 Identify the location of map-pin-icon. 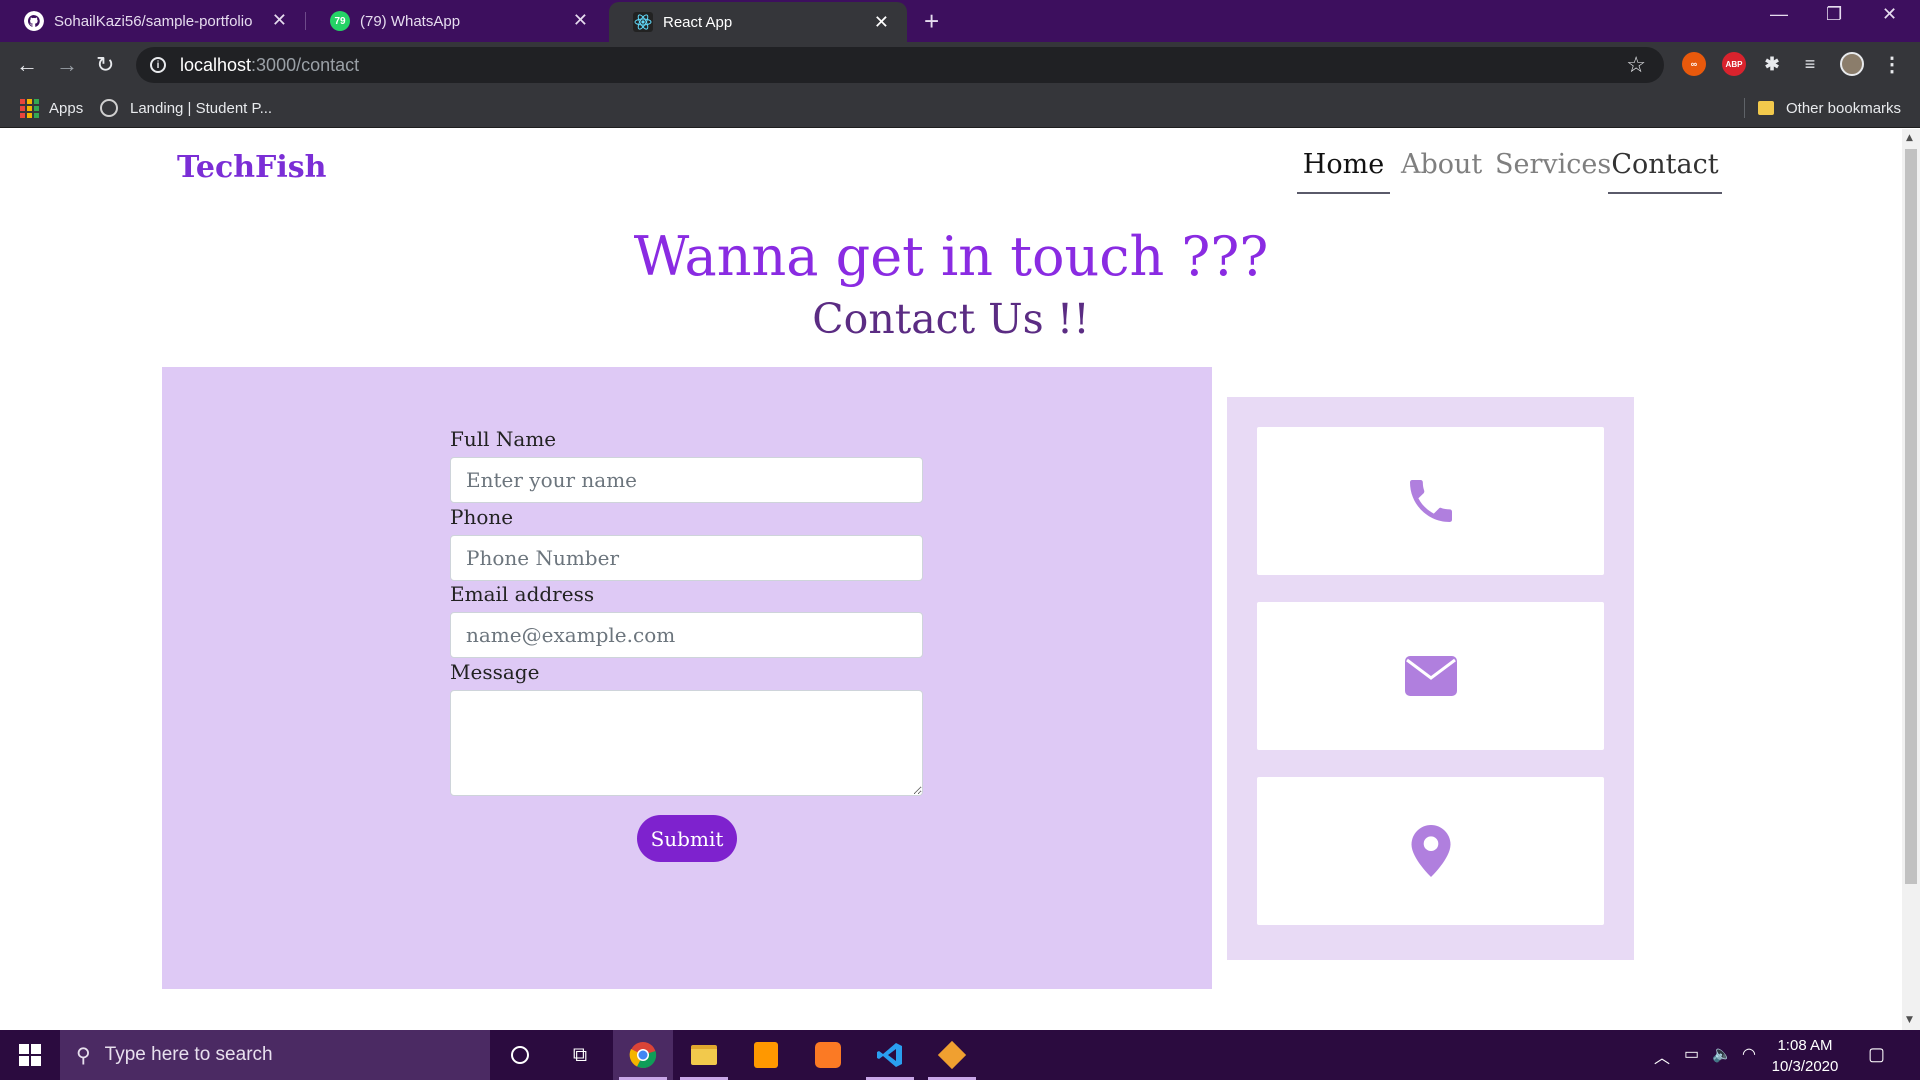
(1430, 851).